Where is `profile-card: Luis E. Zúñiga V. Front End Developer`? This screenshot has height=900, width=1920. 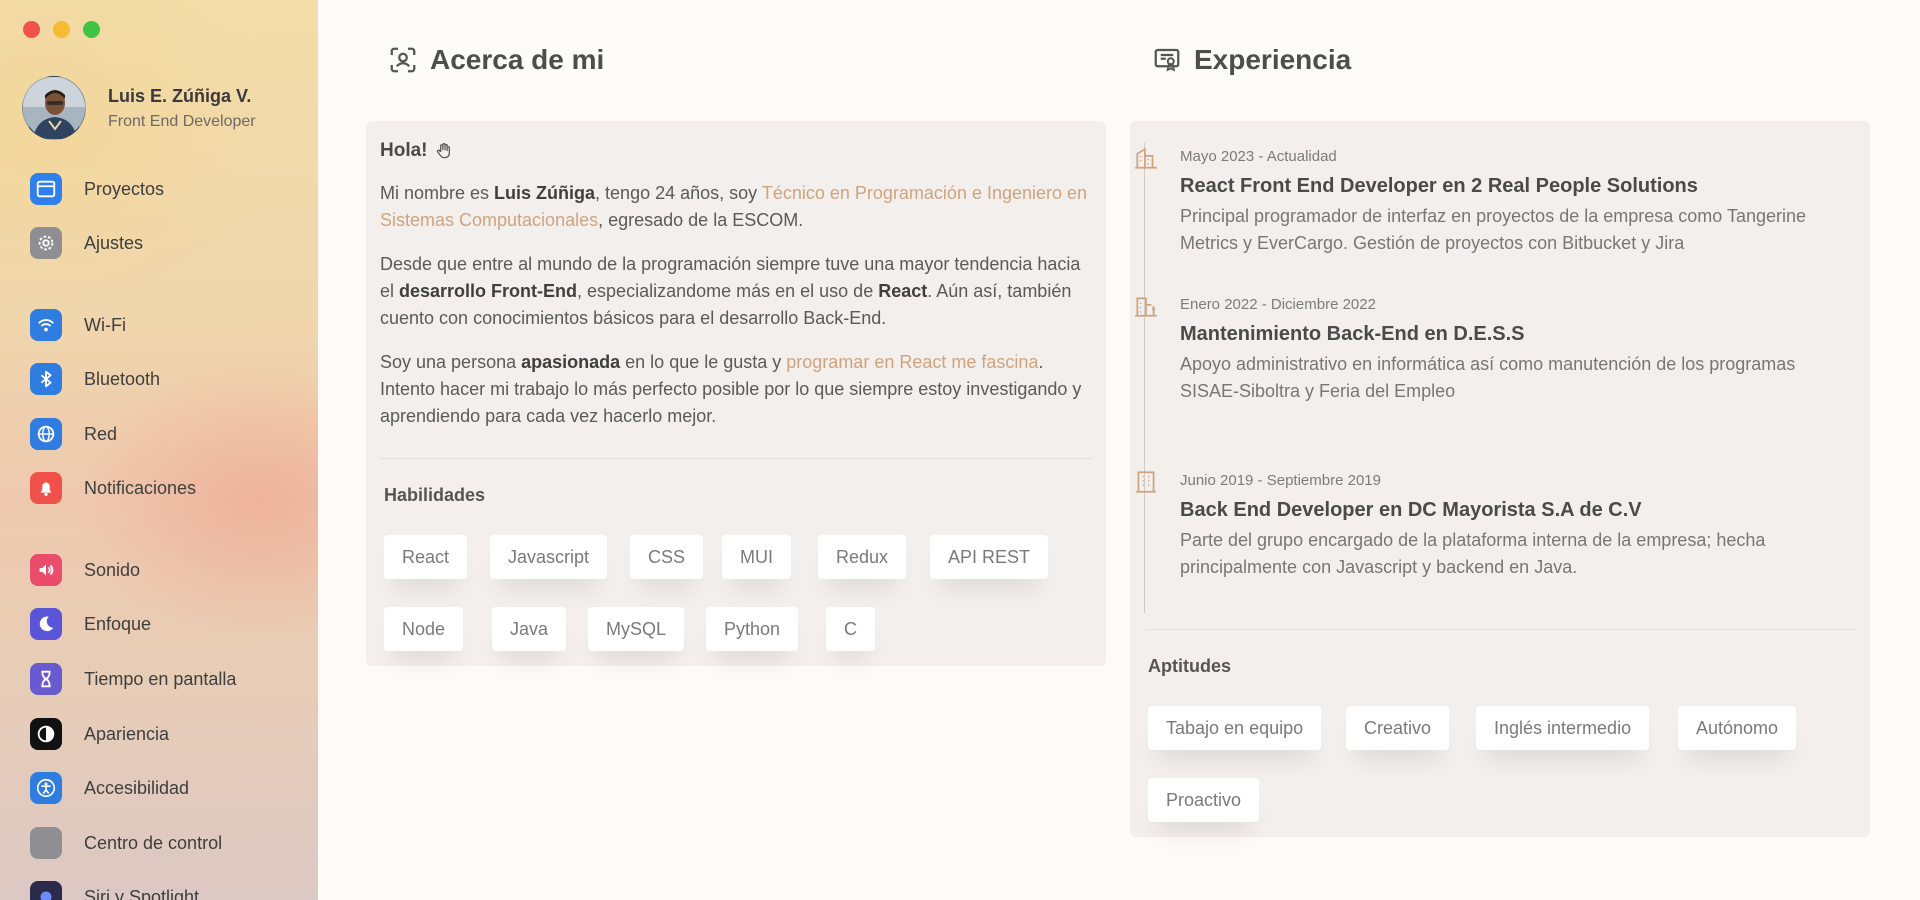
profile-card: Luis E. Zúñiga V. Front End Developer is located at coordinates (139, 108).